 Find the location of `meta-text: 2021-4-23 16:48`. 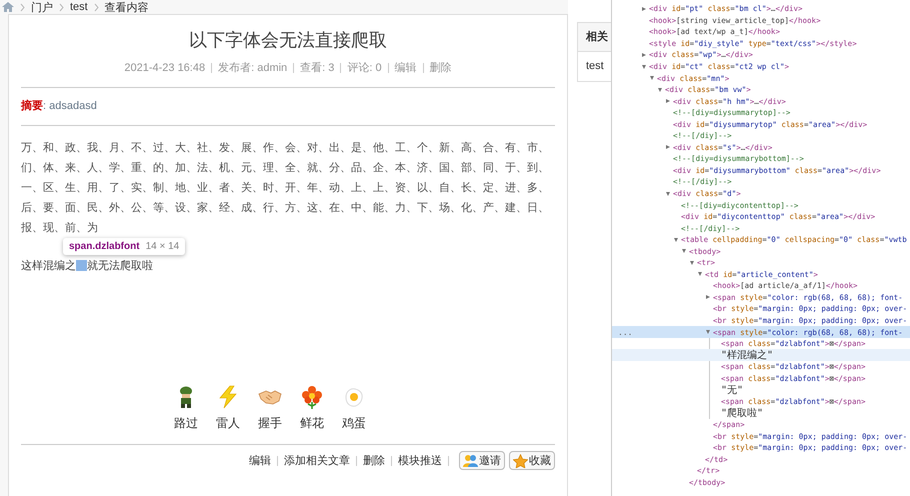

meta-text: 2021-4-23 16:48 is located at coordinates (165, 68).